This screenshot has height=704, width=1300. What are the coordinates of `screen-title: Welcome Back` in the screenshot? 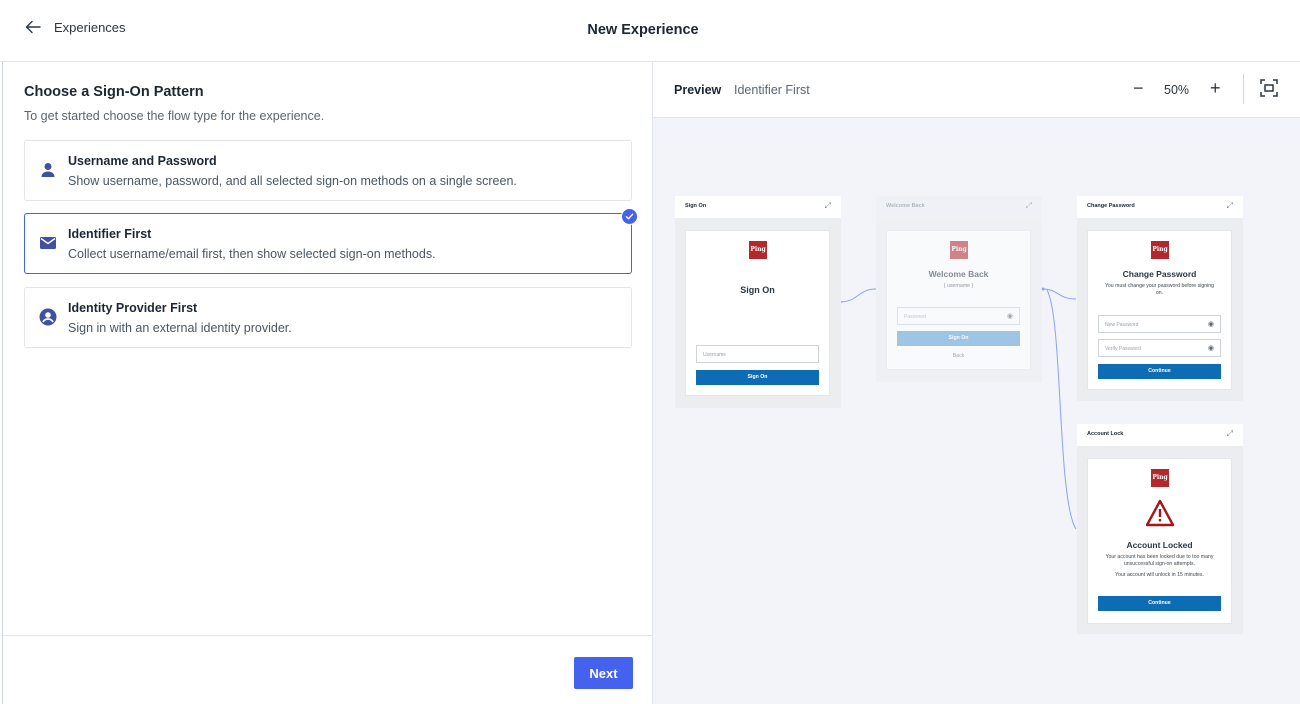 It's located at (958, 274).